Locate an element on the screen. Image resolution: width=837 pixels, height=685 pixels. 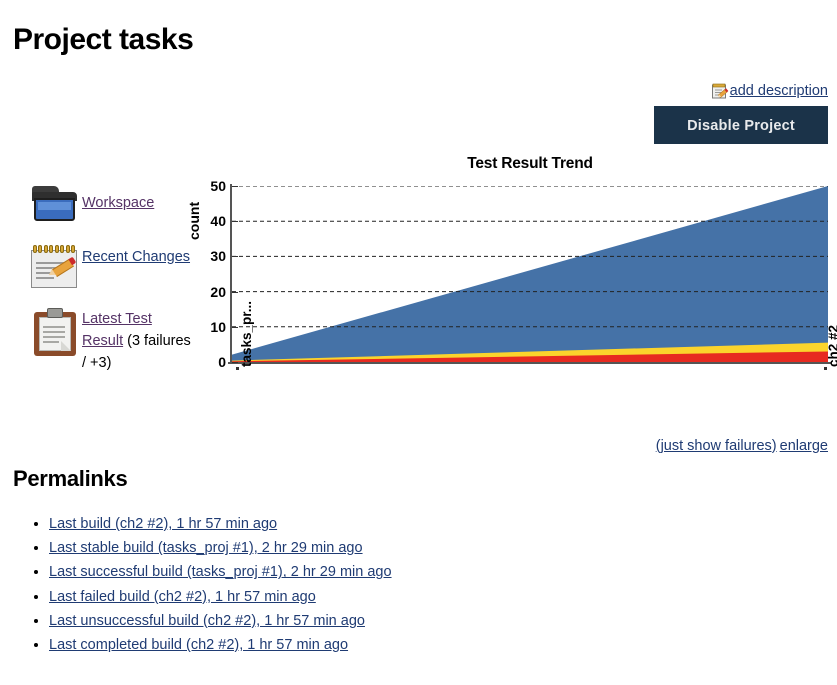
permalink-item: Last build (ch2 #2), 1 hr 57 min ago is located at coordinates (220, 524).